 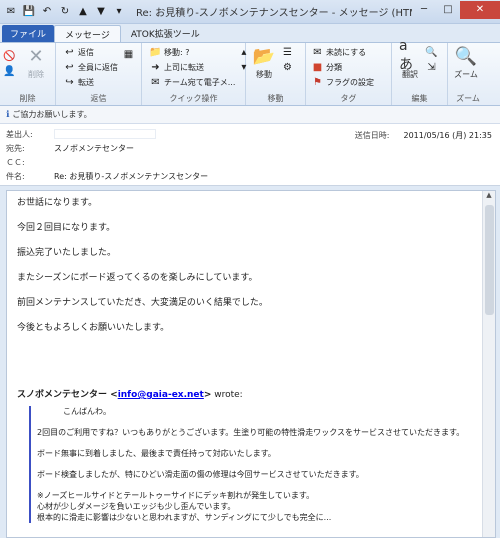 I want to click on scrollbar-thumb, so click(x=489, y=260).